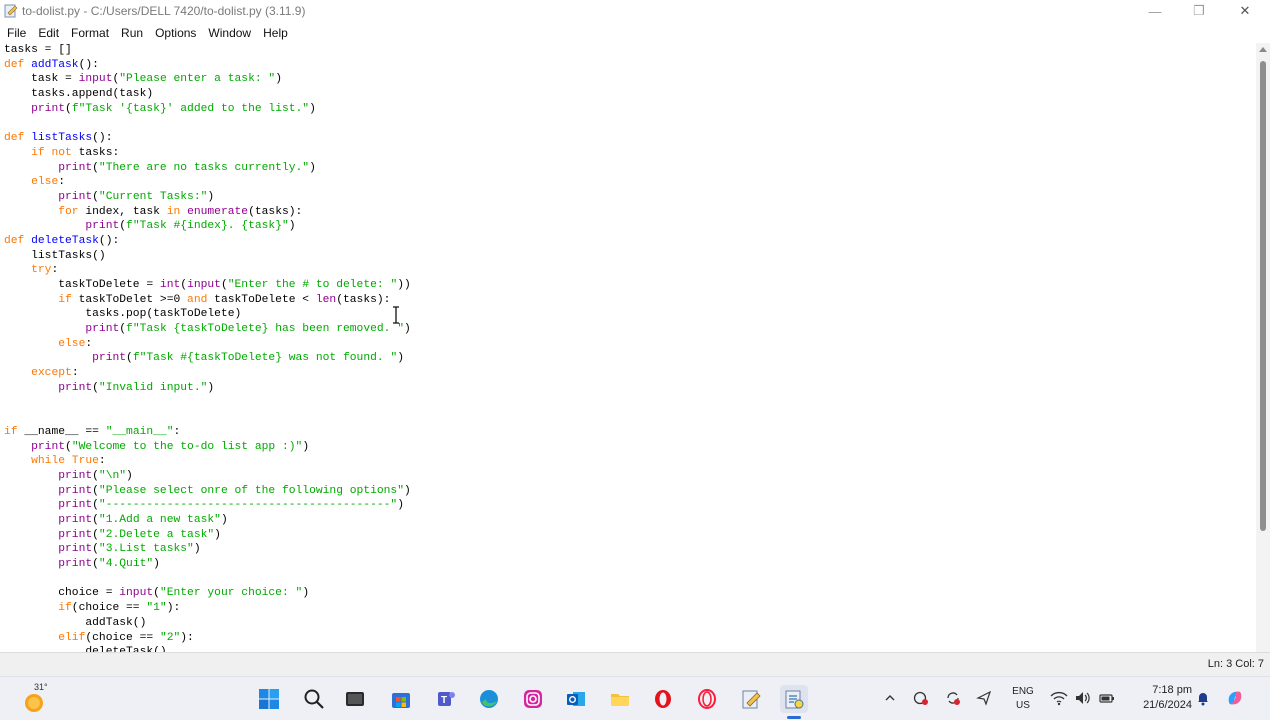 The width and height of the screenshot is (1270, 720). I want to click on python-idle-icon, so click(794, 699).